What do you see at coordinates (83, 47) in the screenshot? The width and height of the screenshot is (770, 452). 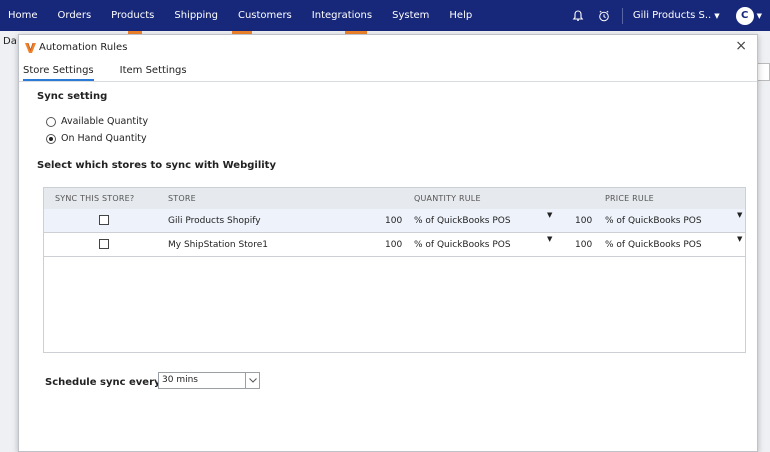 I see `dialog-title: Automation Rules` at bounding box center [83, 47].